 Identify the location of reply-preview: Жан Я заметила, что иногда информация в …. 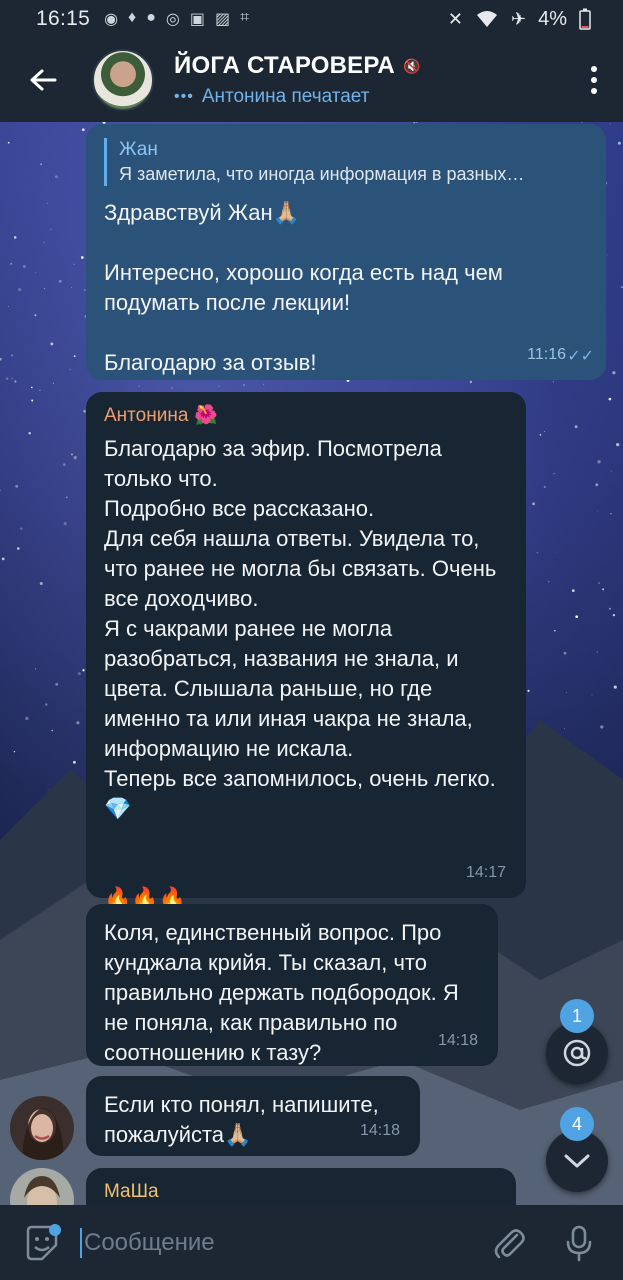
(346, 162).